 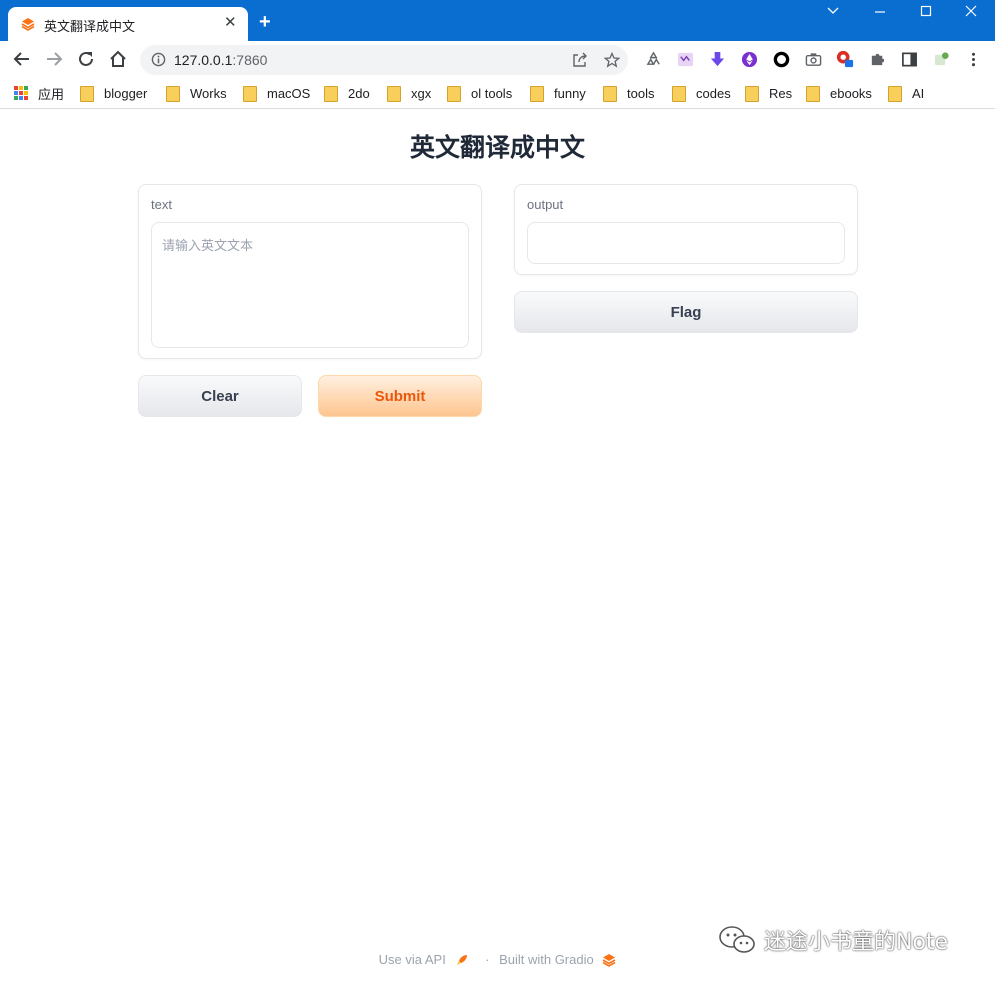 What do you see at coordinates (918, 93) in the screenshot?
I see `bookmark-label: AI` at bounding box center [918, 93].